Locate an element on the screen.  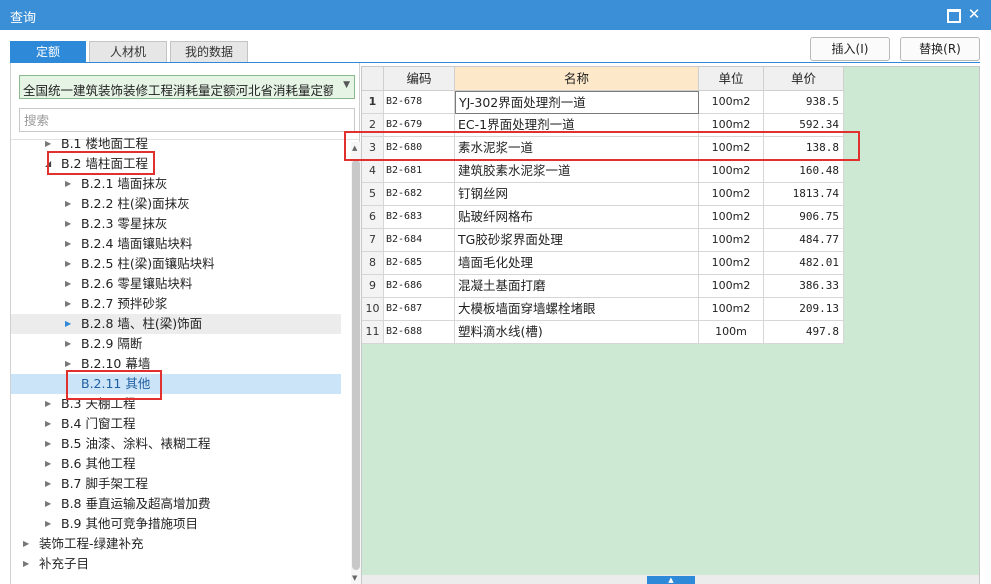
code-cell: B2-683 is located at coordinates (419, 217).